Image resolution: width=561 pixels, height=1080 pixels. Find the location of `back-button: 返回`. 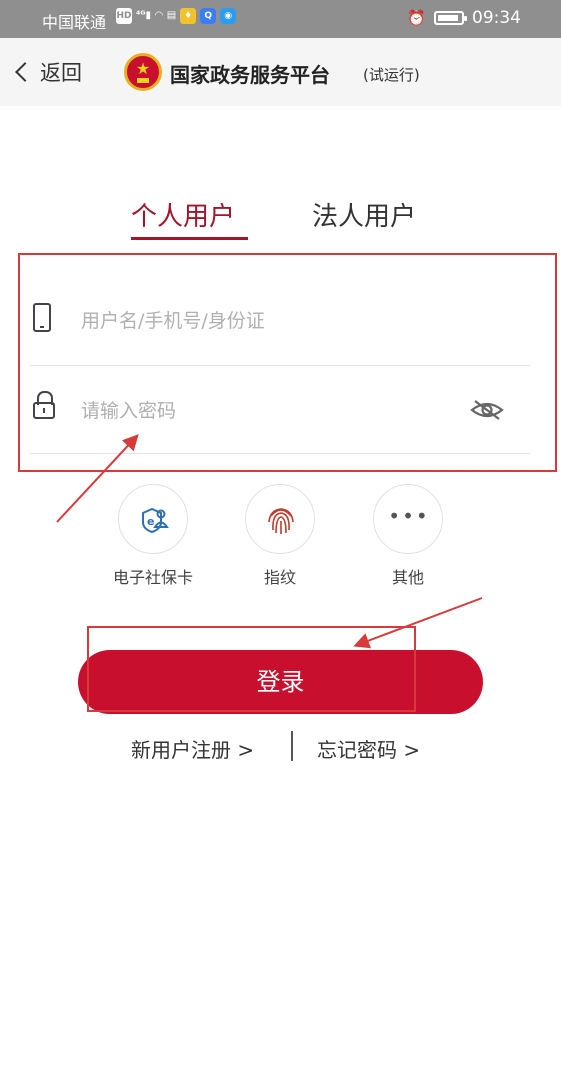

back-button: 返回 is located at coordinates (48, 72).